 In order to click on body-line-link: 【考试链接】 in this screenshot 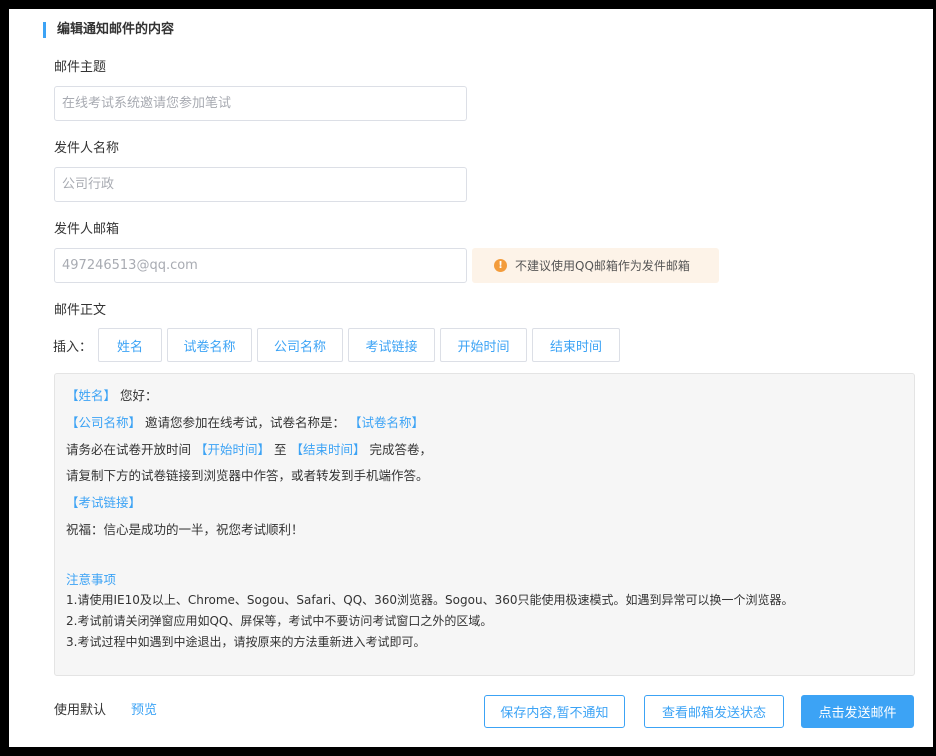, I will do `click(490, 503)`.